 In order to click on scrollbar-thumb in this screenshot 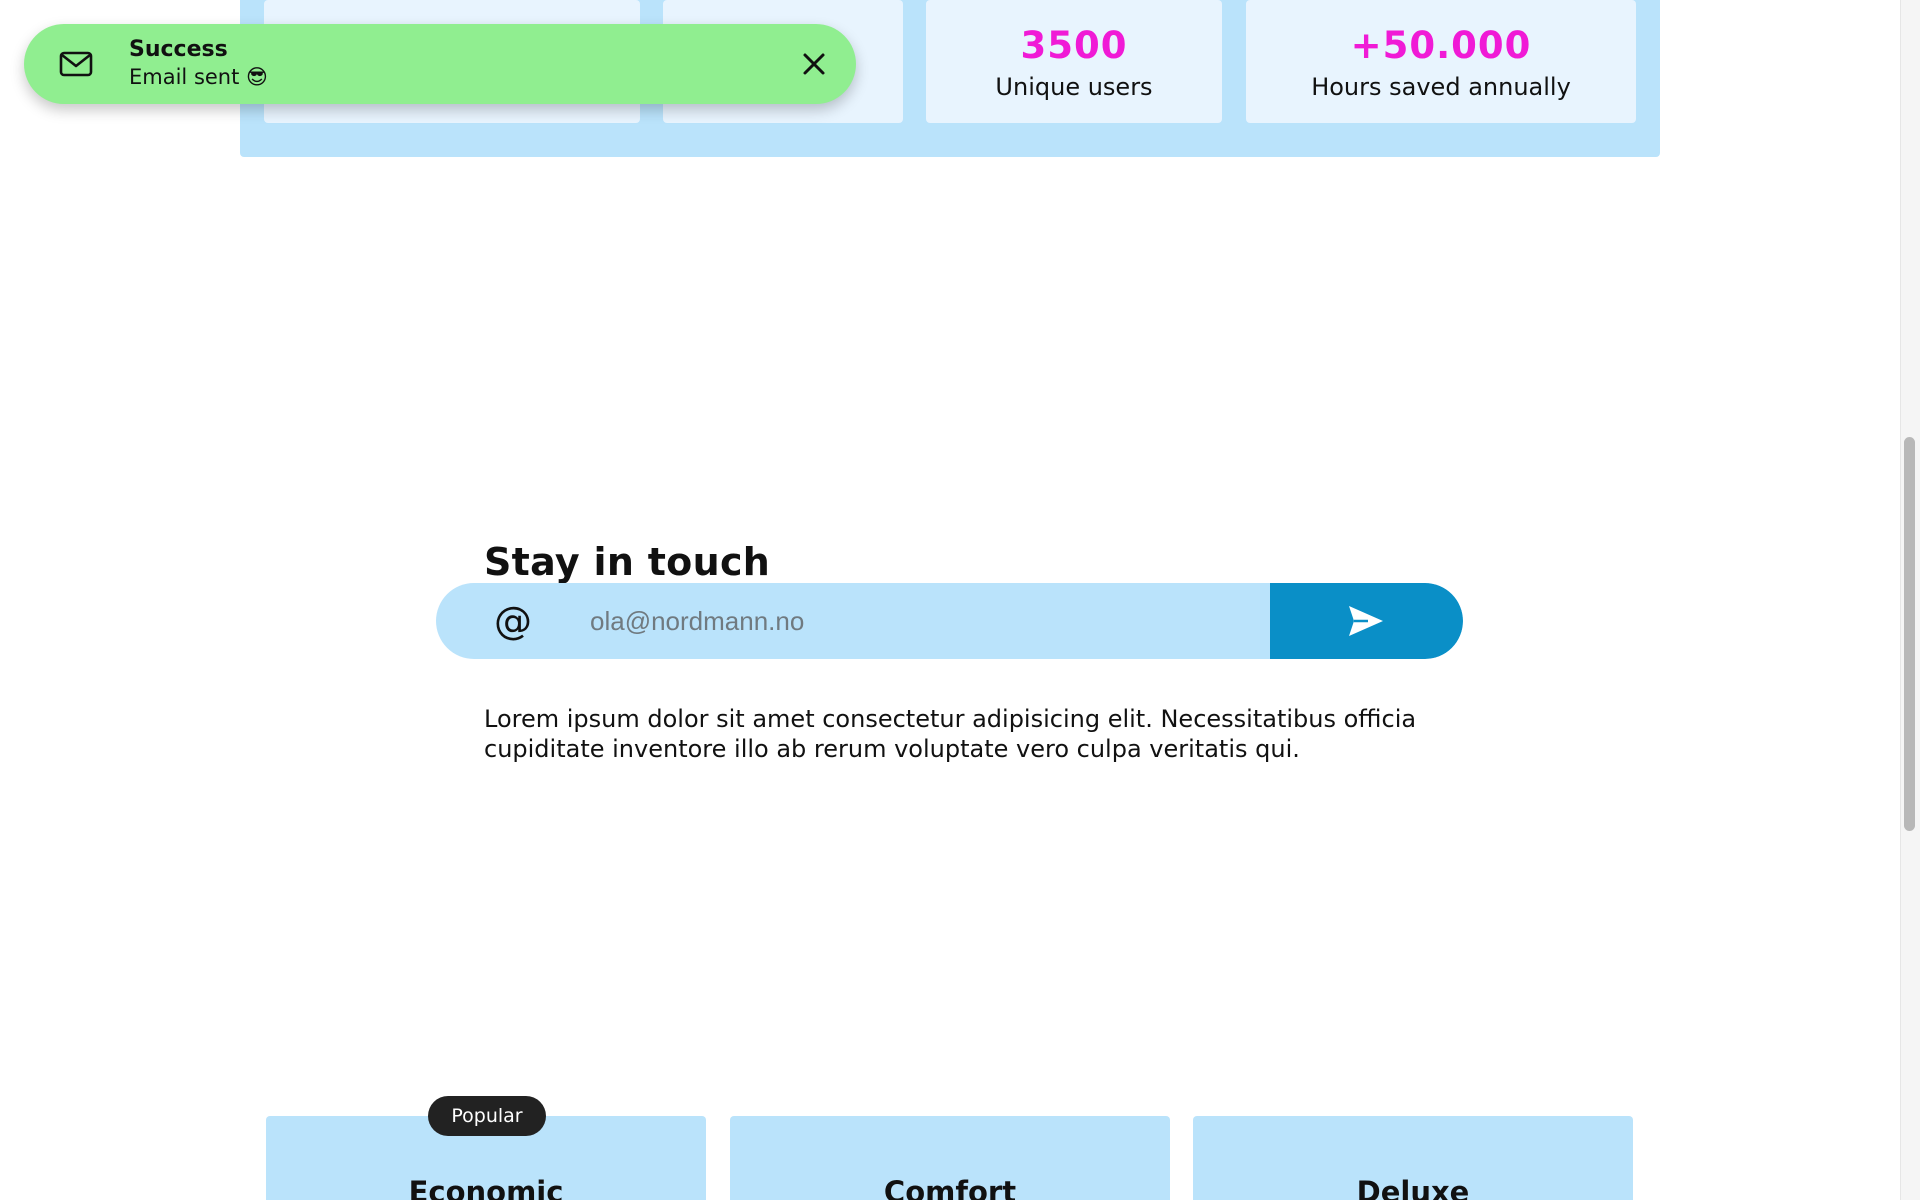, I will do `click(1909, 634)`.